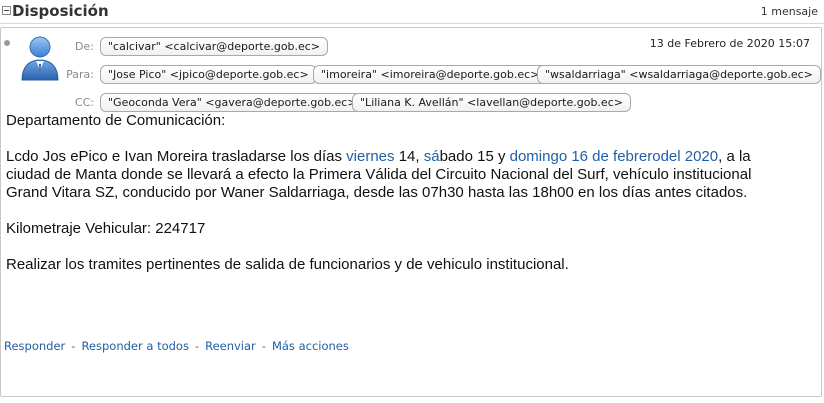  What do you see at coordinates (432, 156) in the screenshot?
I see `date-link: sá` at bounding box center [432, 156].